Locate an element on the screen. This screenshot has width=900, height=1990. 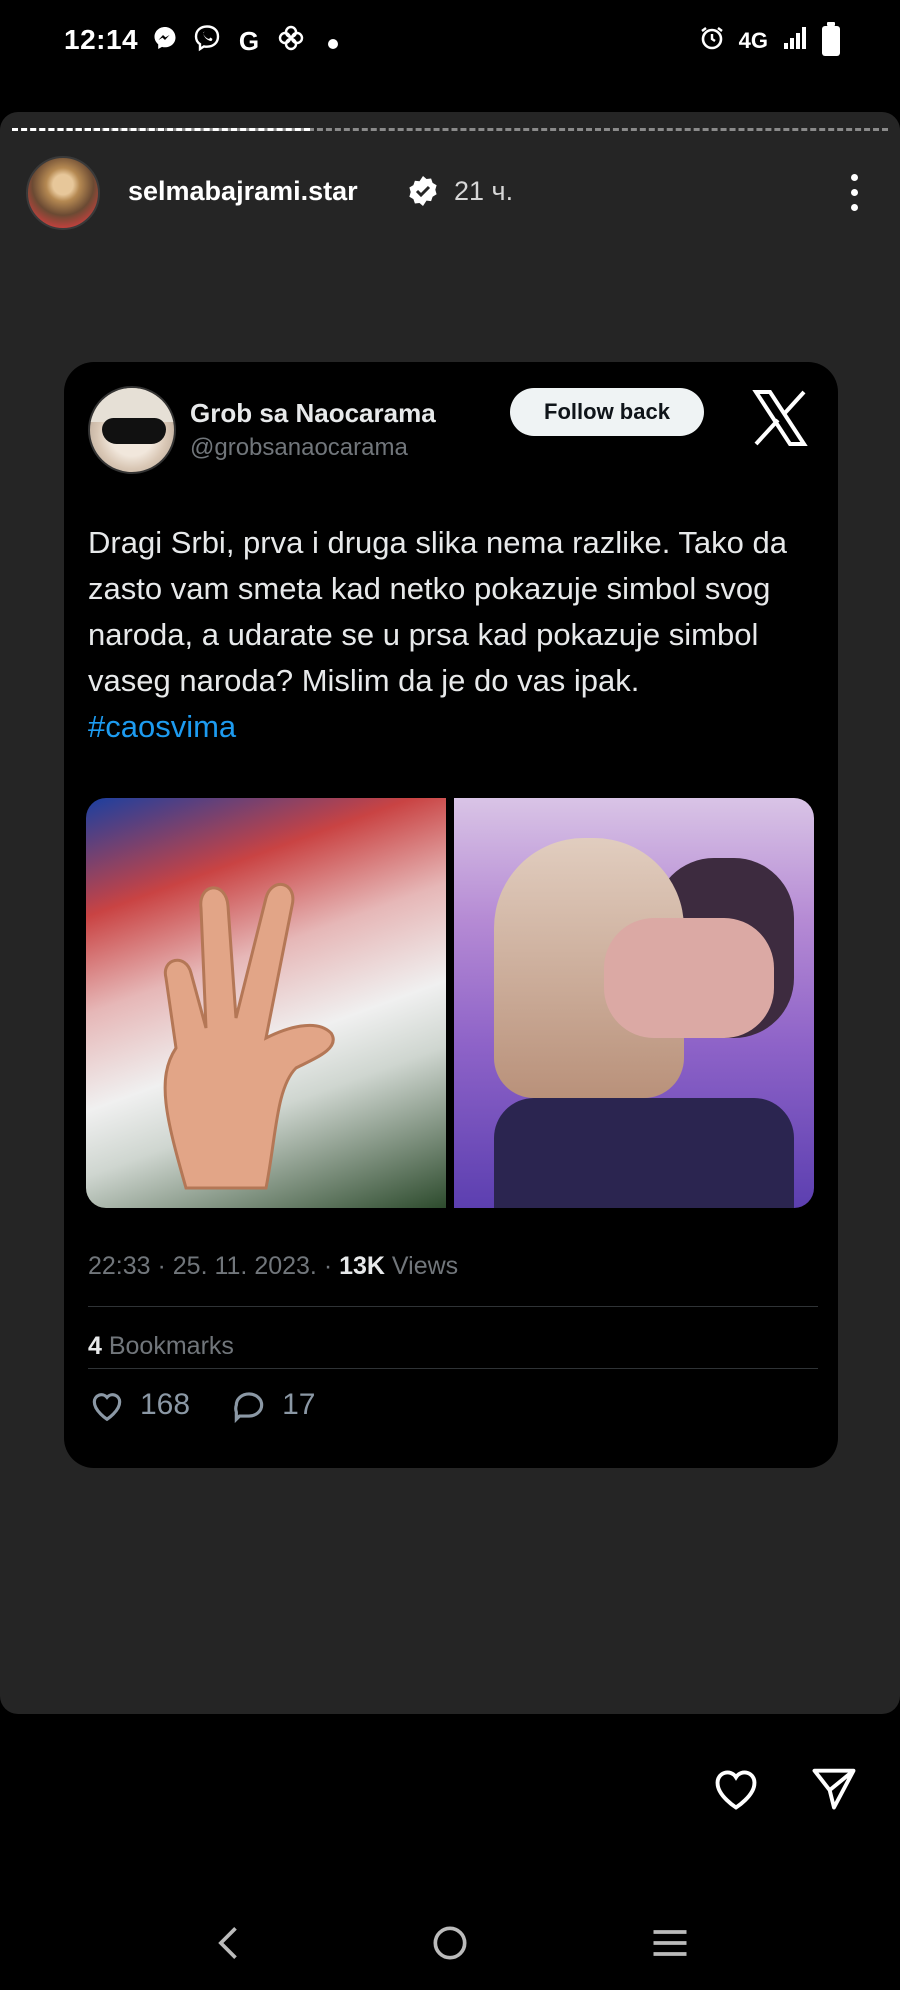
signal-icon is located at coordinates (795, 41).